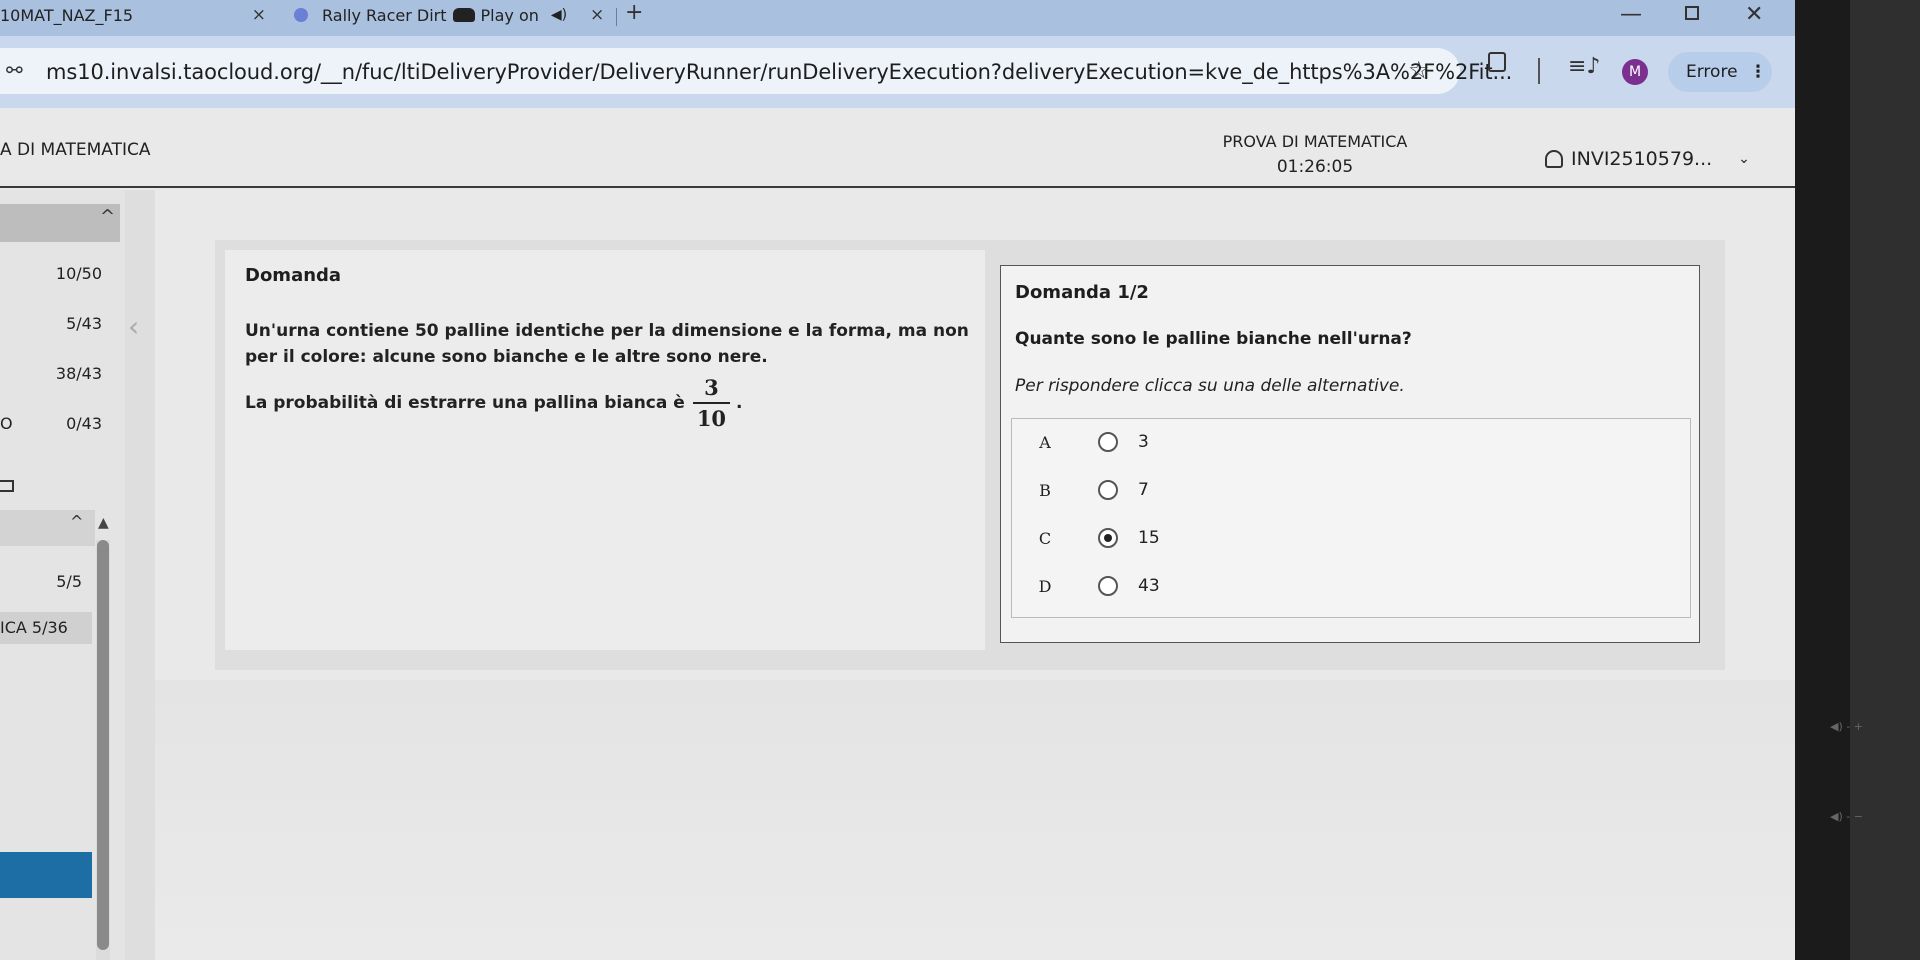 The width and height of the screenshot is (1920, 960). What do you see at coordinates (6, 423) in the screenshot?
I see `section-prefix: O` at bounding box center [6, 423].